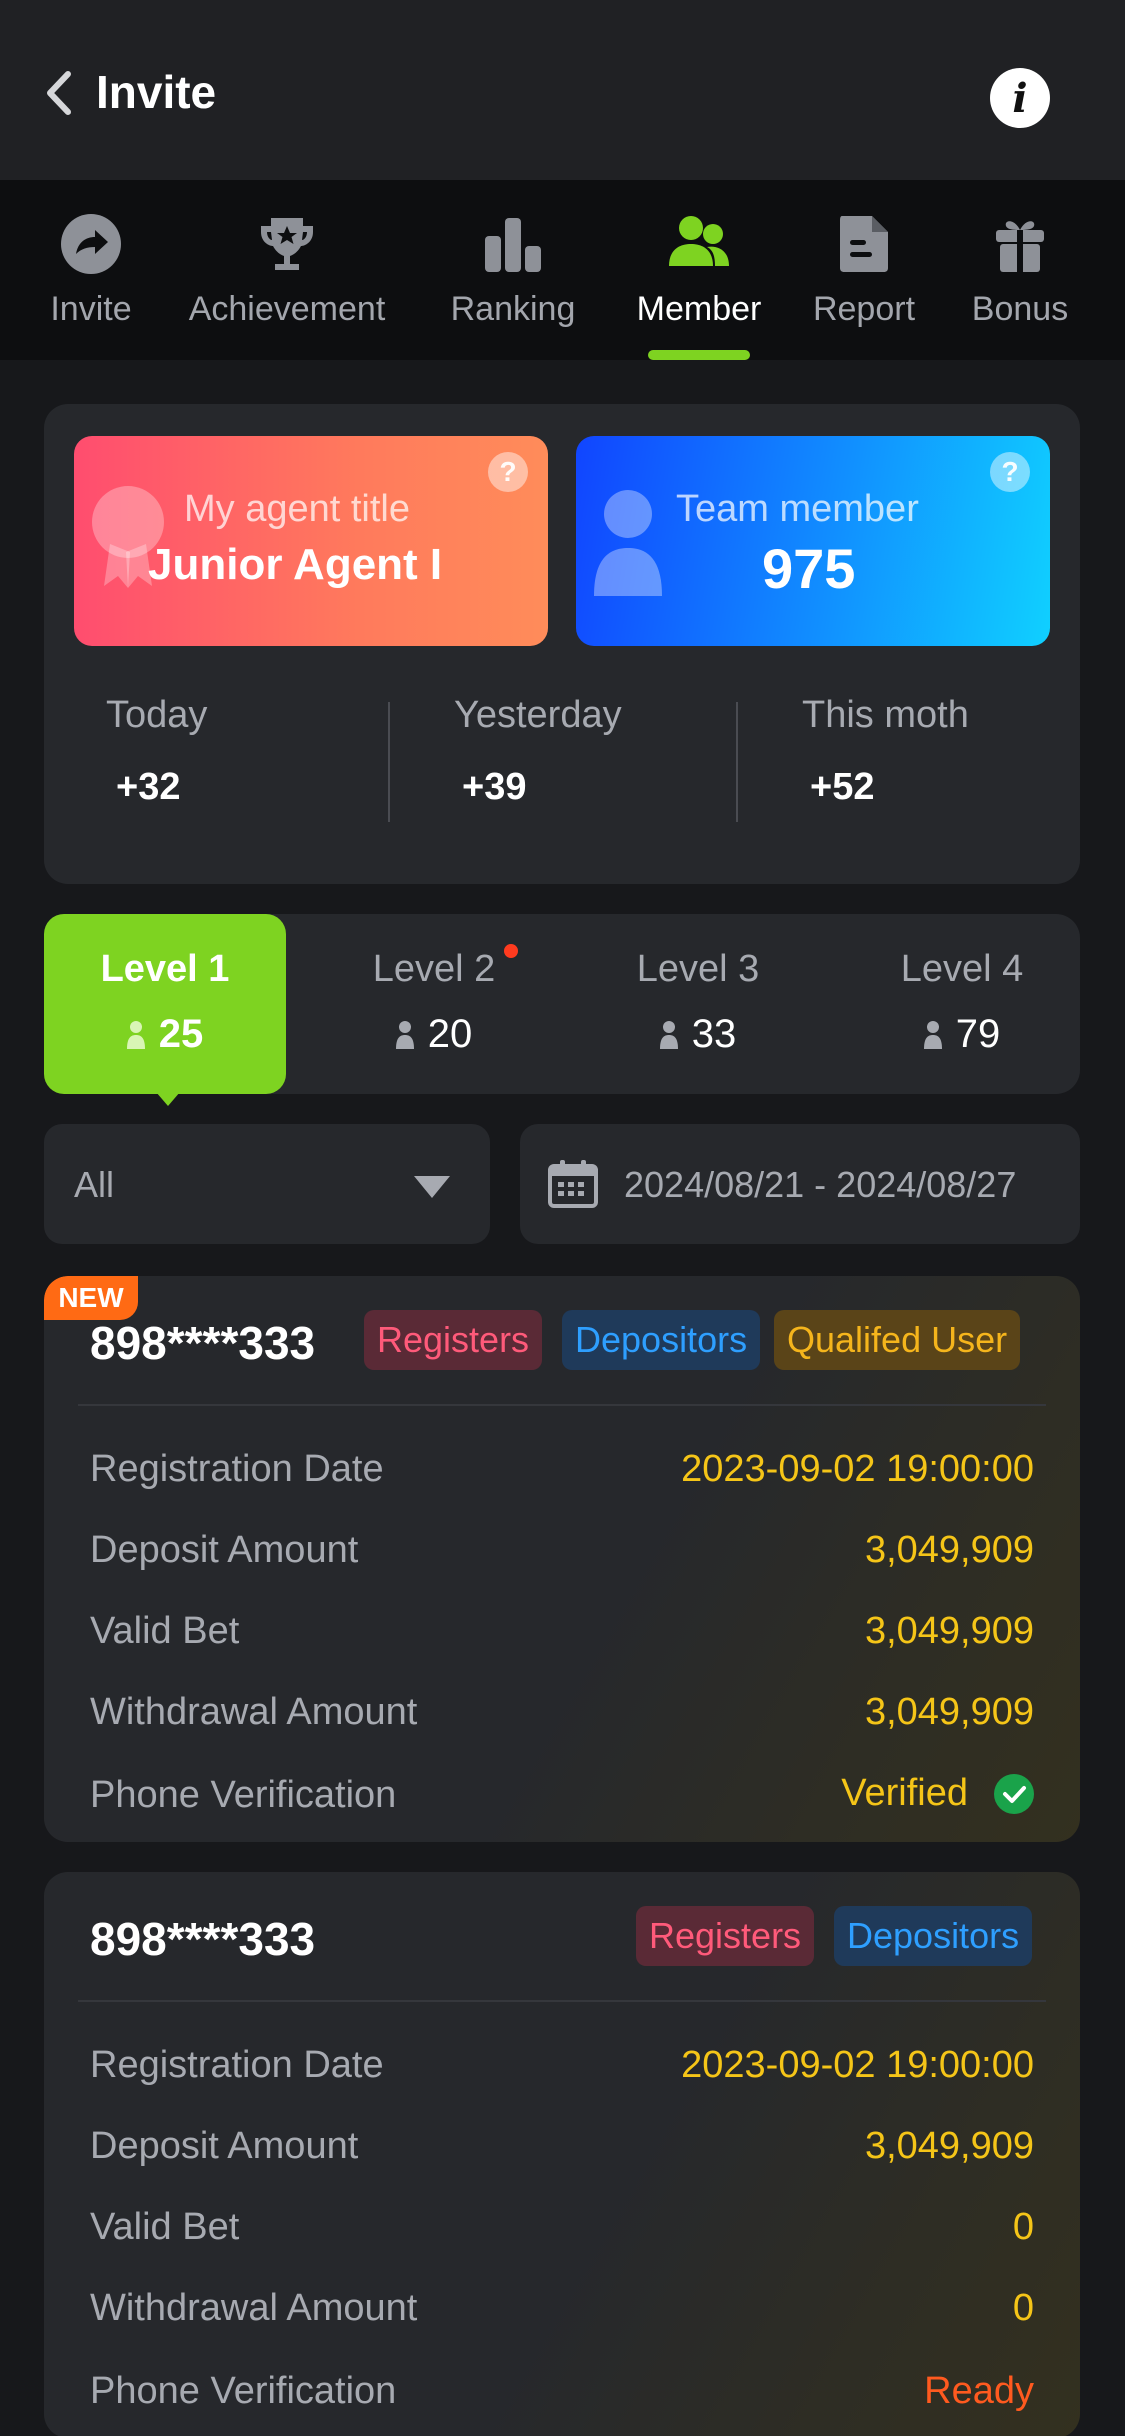 The height and width of the screenshot is (2436, 1125). I want to click on stat-today: Today +32, so click(214, 764).